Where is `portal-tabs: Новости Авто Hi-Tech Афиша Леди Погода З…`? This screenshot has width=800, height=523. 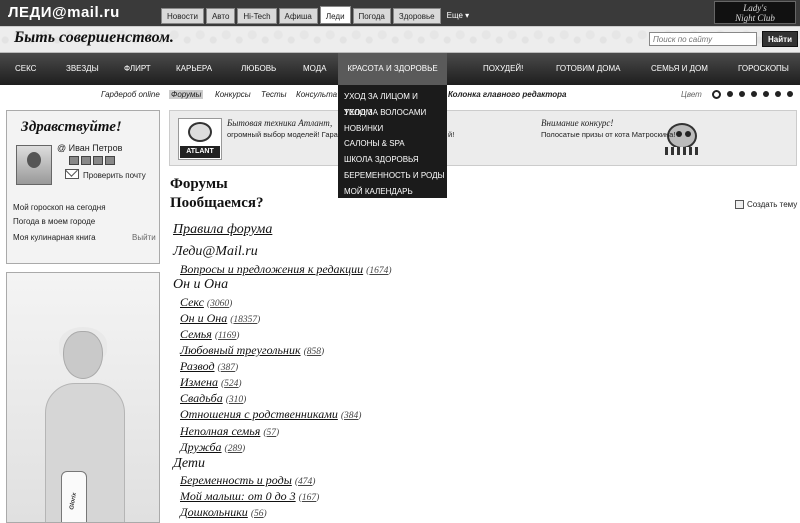 portal-tabs: Новости Авто Hi-Tech Афиша Леди Погода З… is located at coordinates (317, 15).